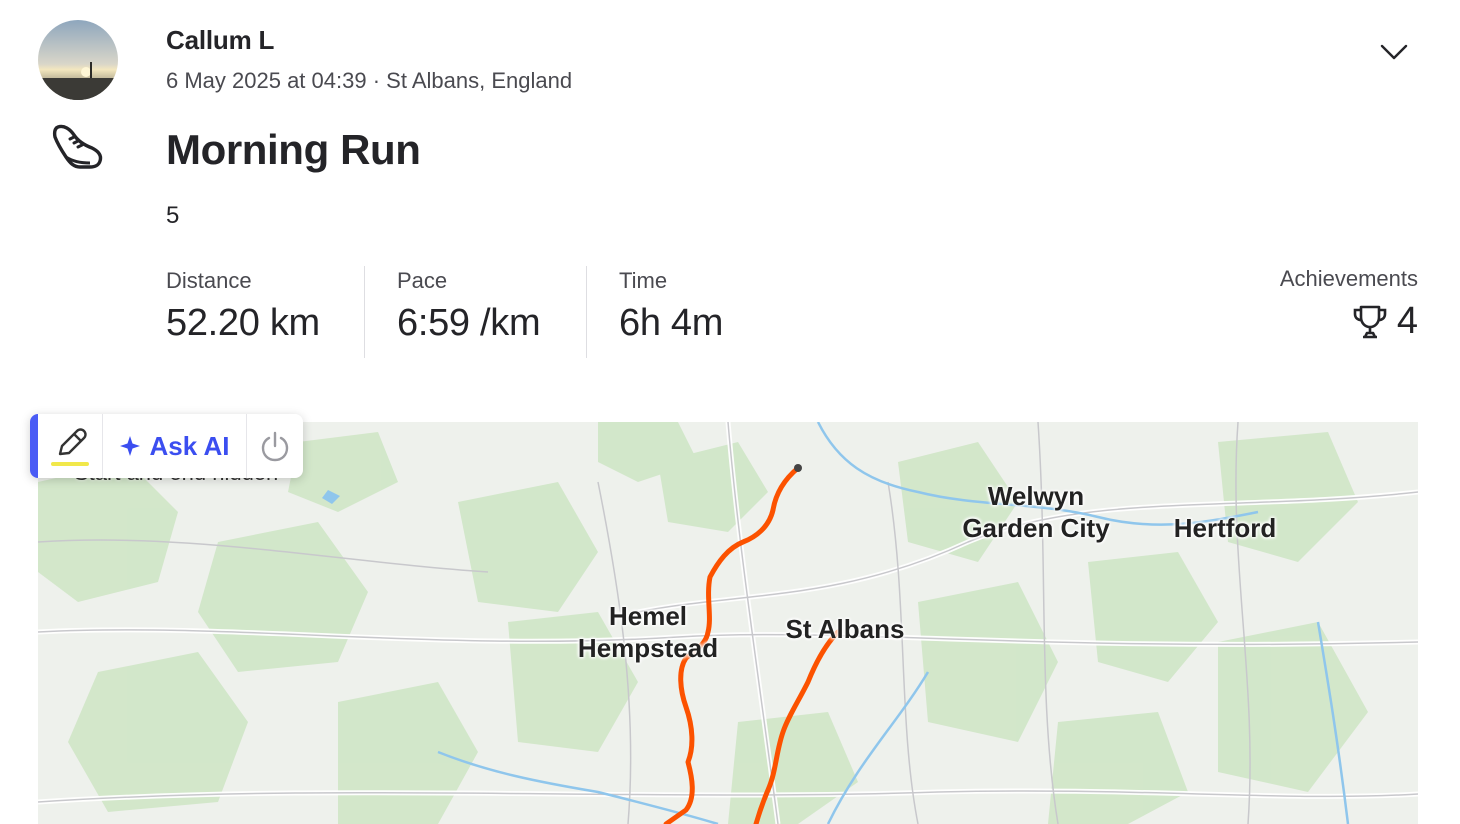 The height and width of the screenshot is (824, 1460). Describe the element at coordinates (129, 446) in the screenshot. I see `sparkle-icon` at that location.